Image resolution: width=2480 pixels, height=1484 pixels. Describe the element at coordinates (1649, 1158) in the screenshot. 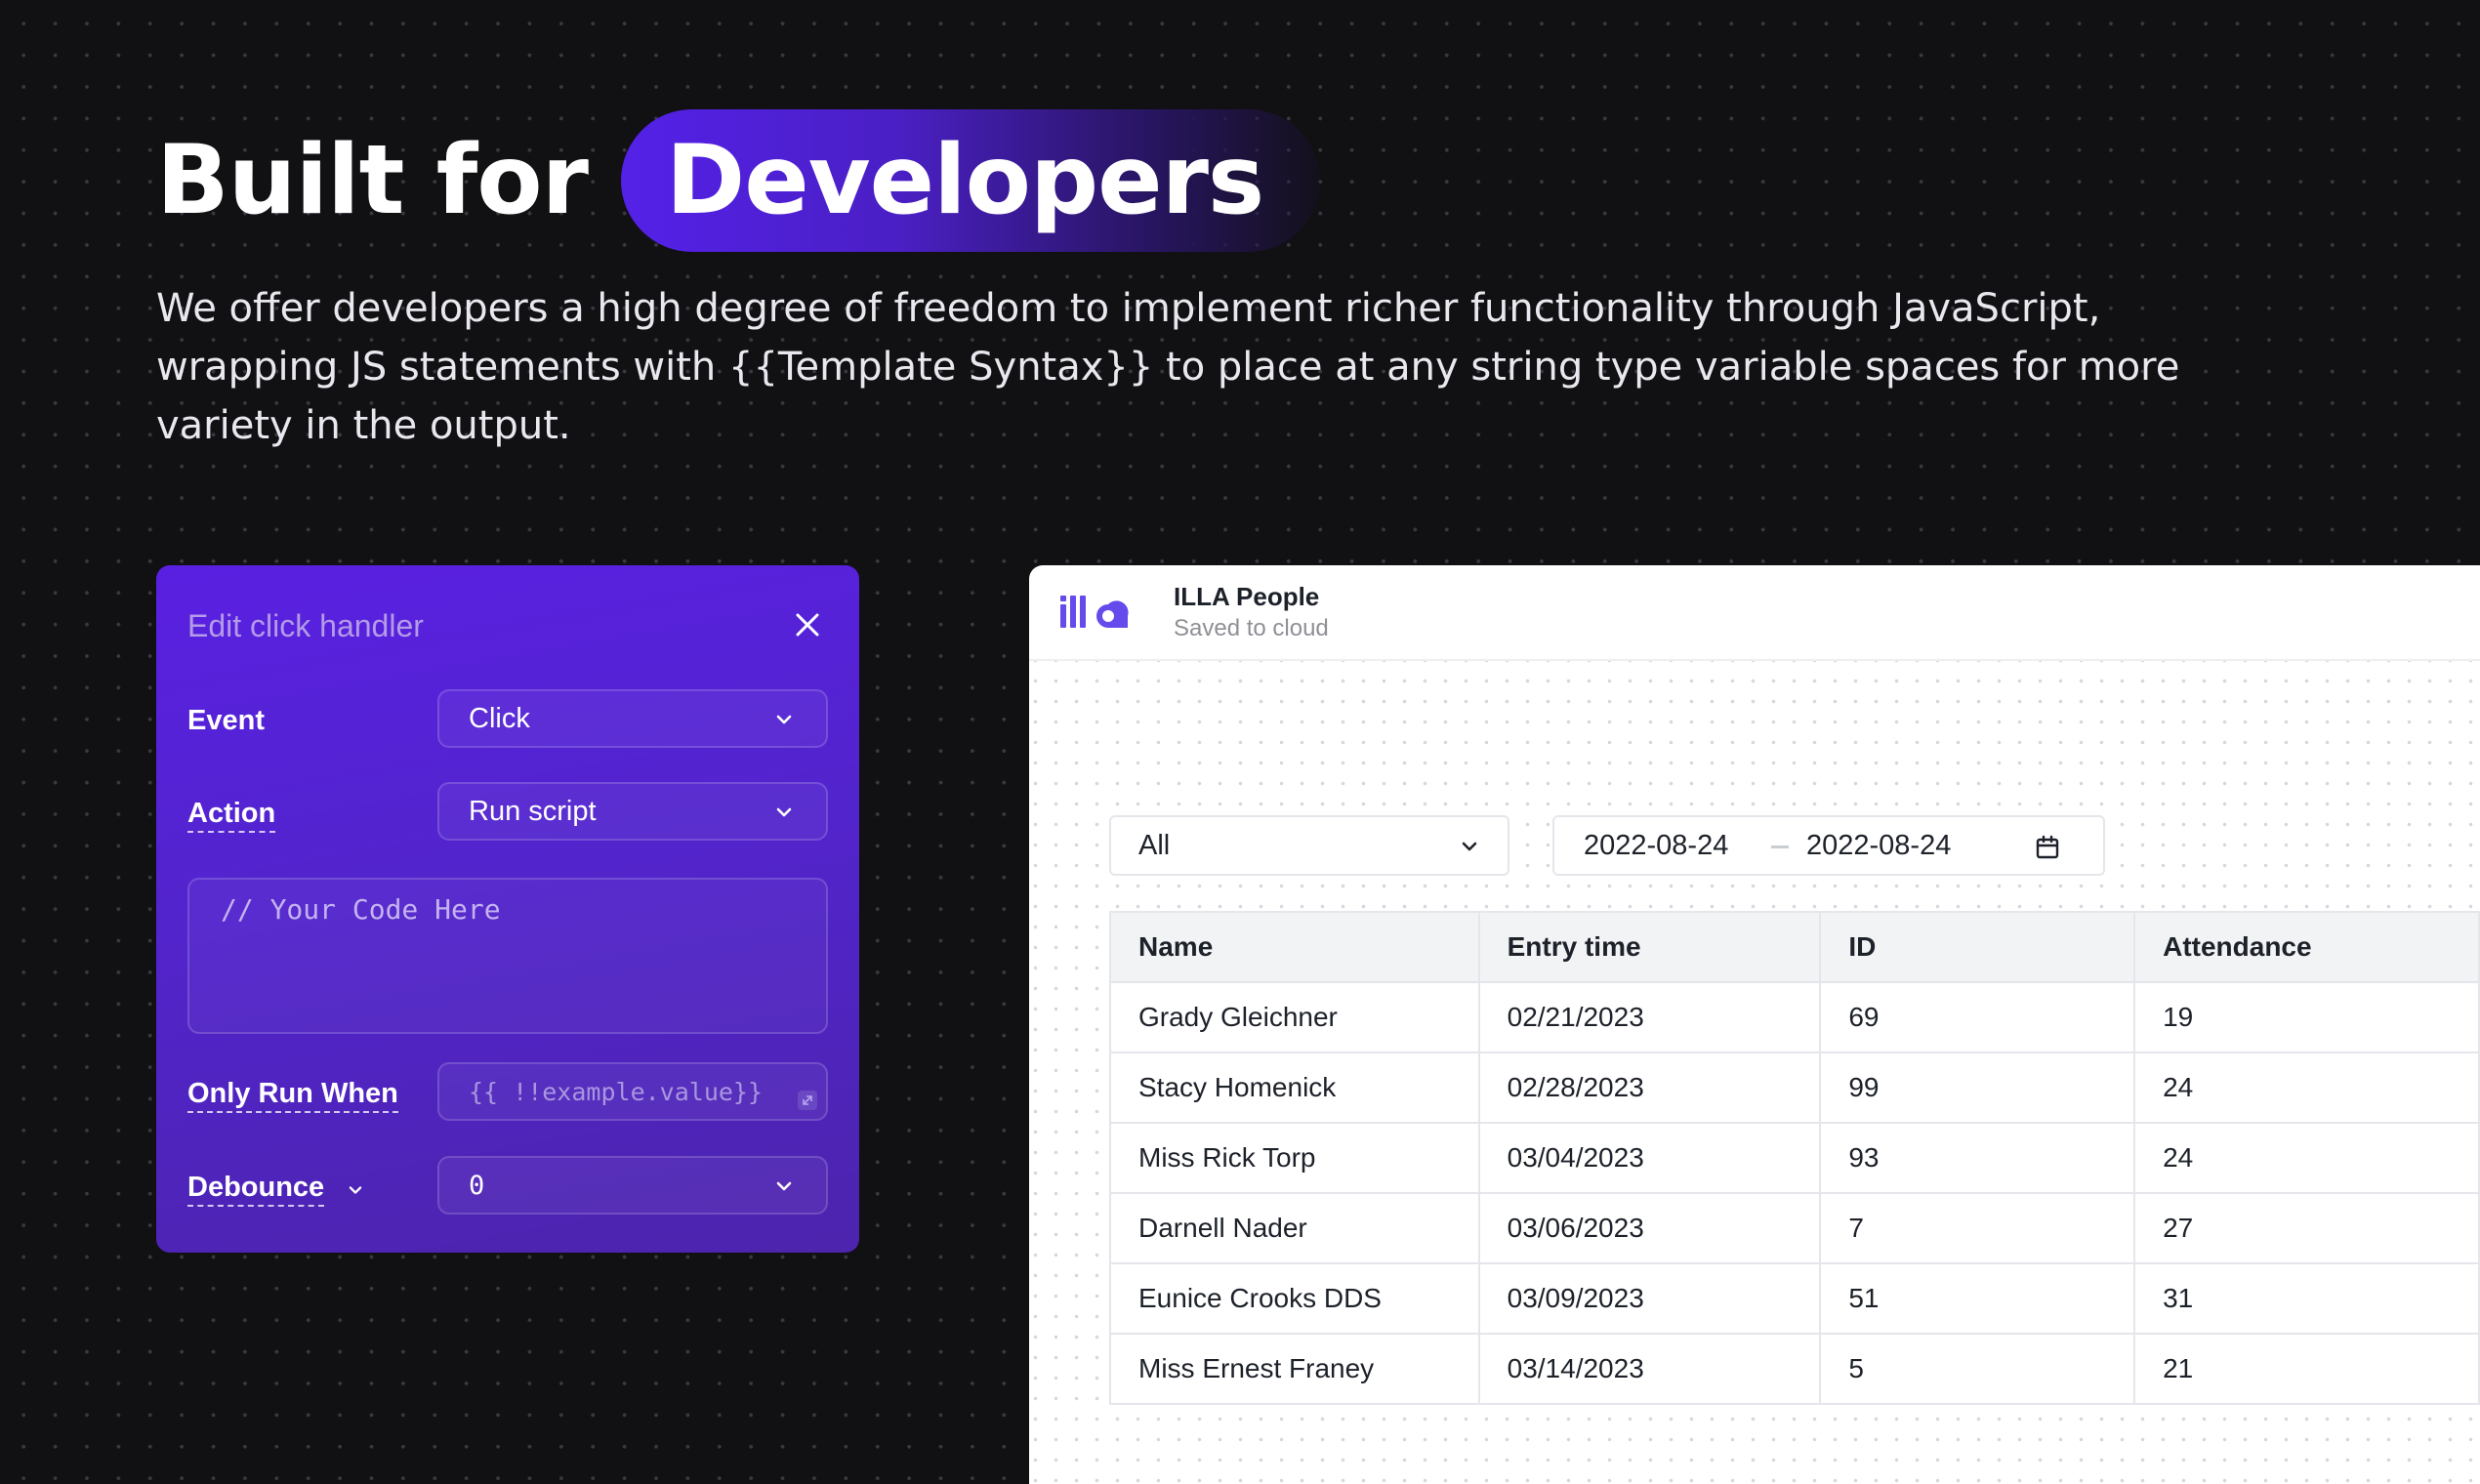

I see `cell-entry-time: 03/04/2023` at that location.